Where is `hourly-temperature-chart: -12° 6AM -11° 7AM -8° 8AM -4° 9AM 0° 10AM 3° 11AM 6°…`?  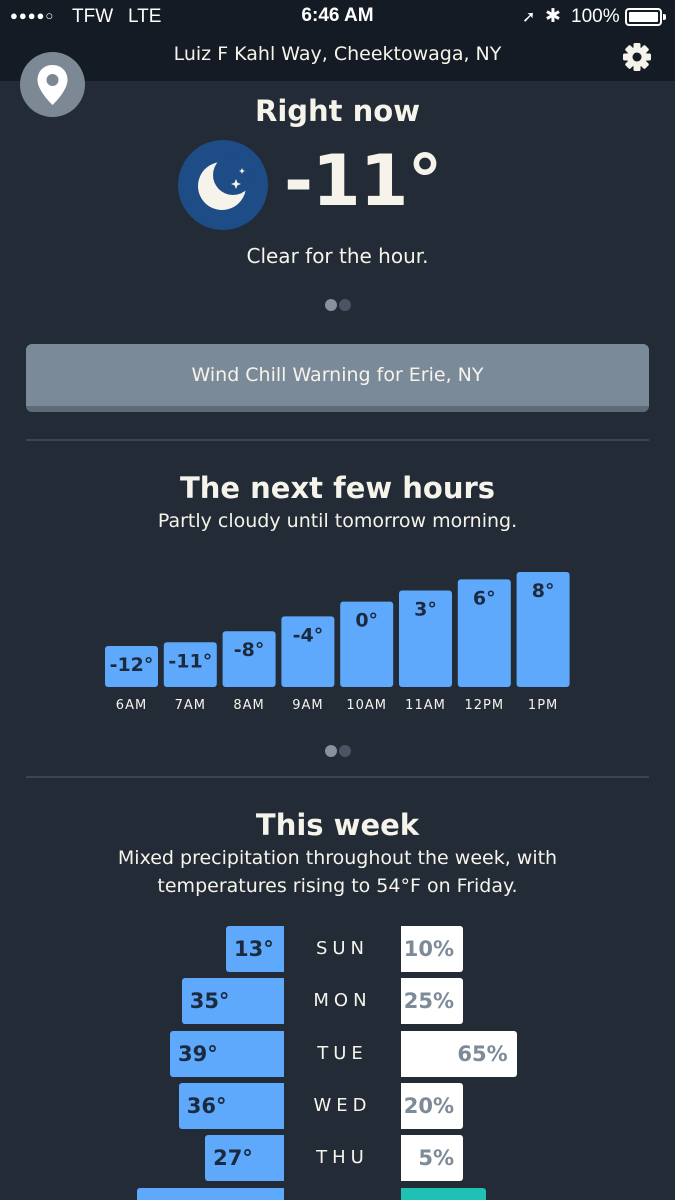
hourly-temperature-chart: -12° 6AM -11° 7AM -8° 8AM -4° 9AM 0° 10AM 3° 11AM 6°… is located at coordinates (337, 642).